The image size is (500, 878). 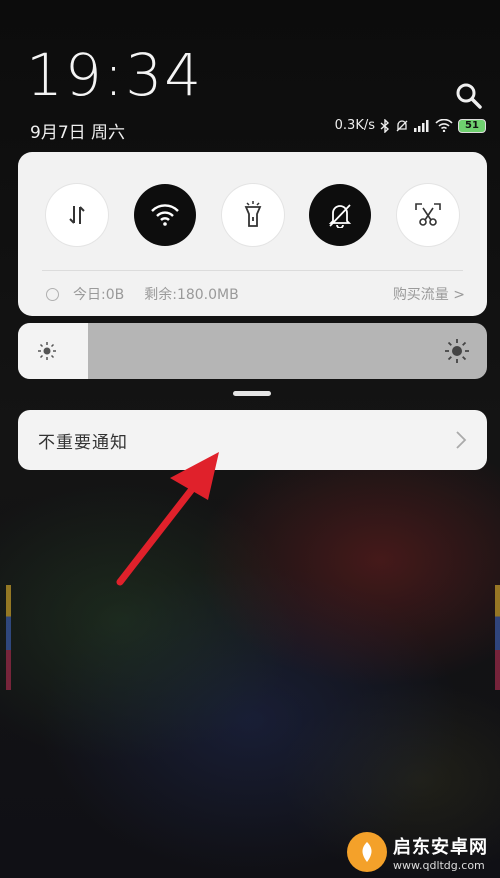 What do you see at coordinates (252, 440) in the screenshot?
I see `notification-unimportant: 不重要通知` at bounding box center [252, 440].